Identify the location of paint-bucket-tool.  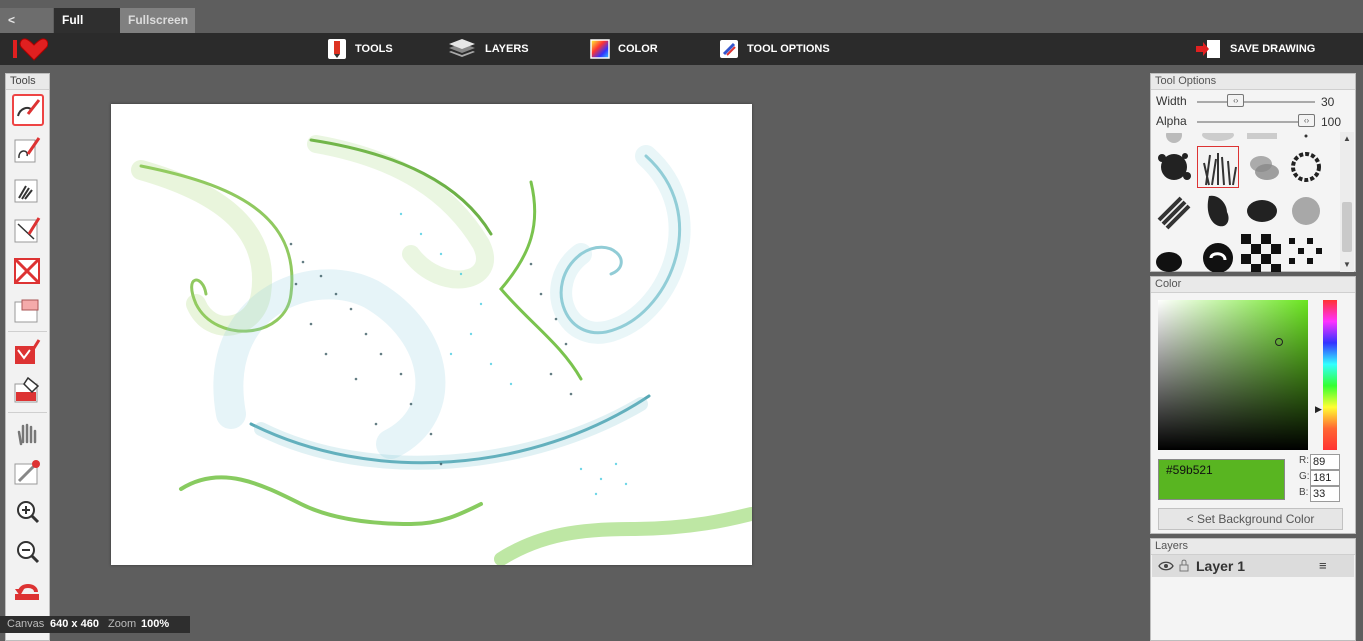
(28, 390).